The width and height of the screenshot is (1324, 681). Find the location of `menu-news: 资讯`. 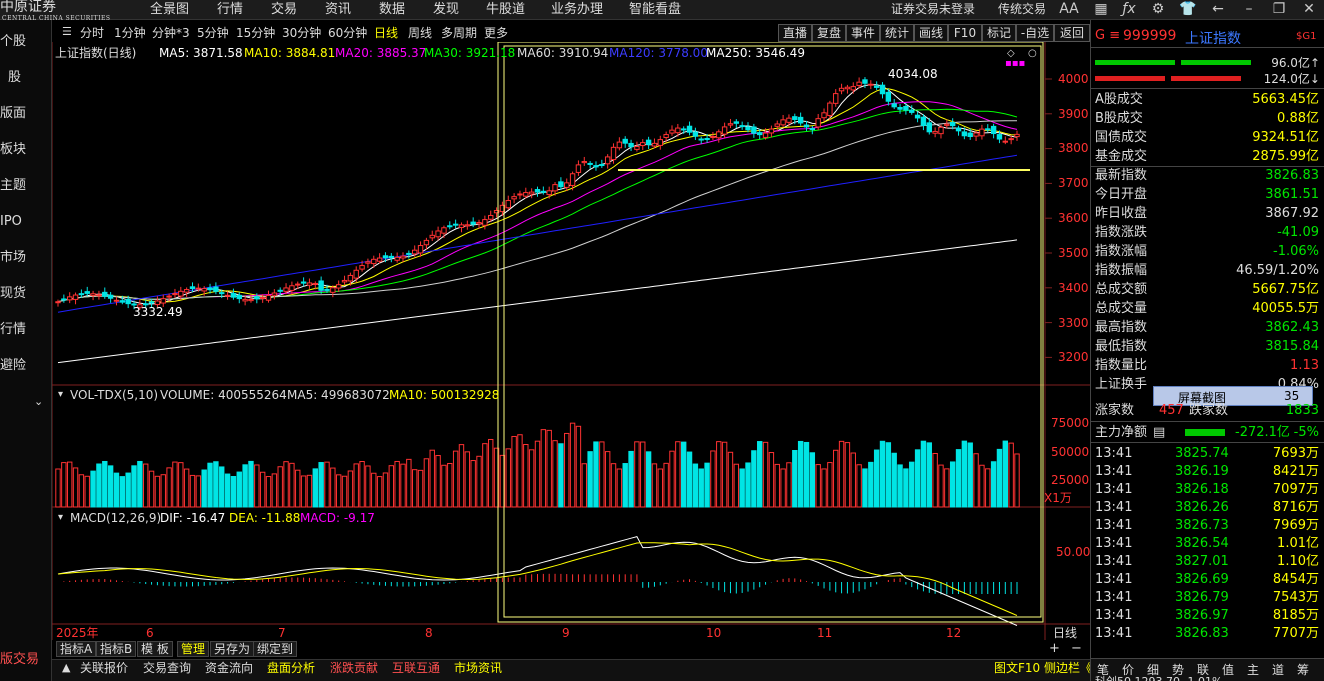

menu-news: 资讯 is located at coordinates (338, 10).